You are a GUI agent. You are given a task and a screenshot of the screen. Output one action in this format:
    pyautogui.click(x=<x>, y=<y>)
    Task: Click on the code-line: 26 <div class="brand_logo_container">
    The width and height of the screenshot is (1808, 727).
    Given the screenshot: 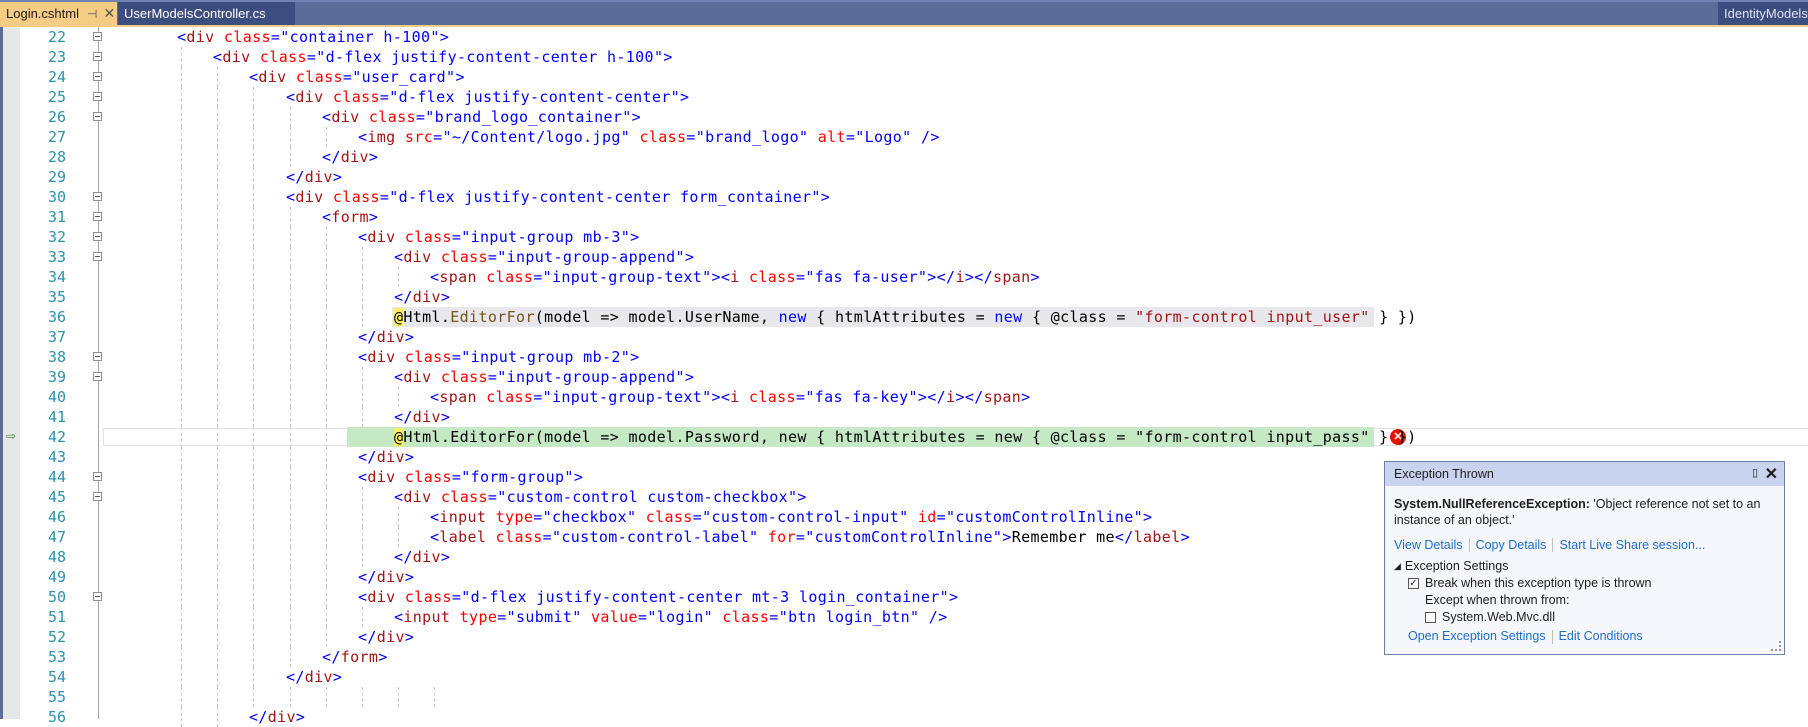 What is the action you would take?
    pyautogui.click(x=904, y=117)
    